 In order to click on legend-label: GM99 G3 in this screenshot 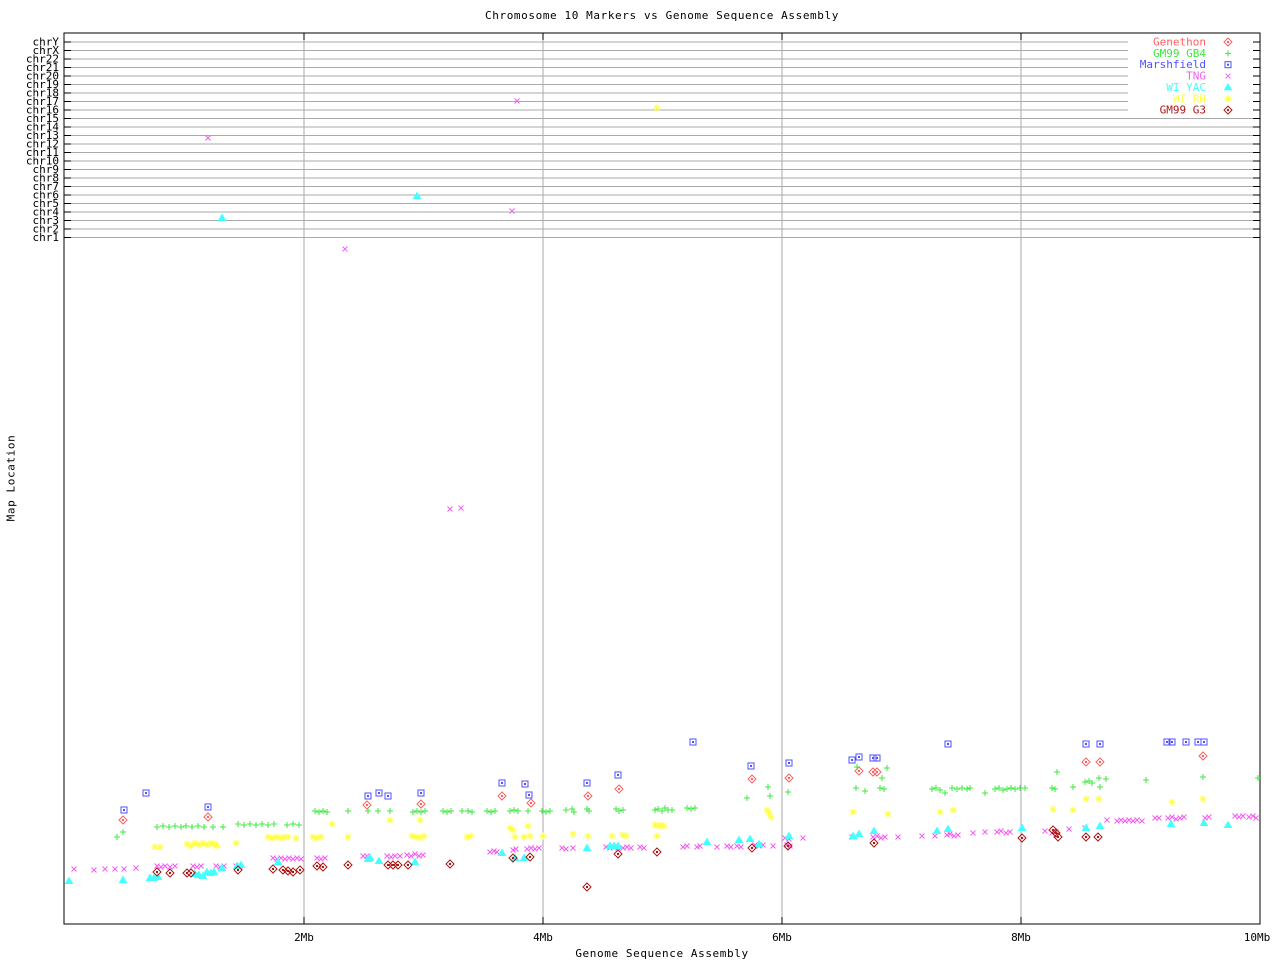, I will do `click(1183, 110)`.